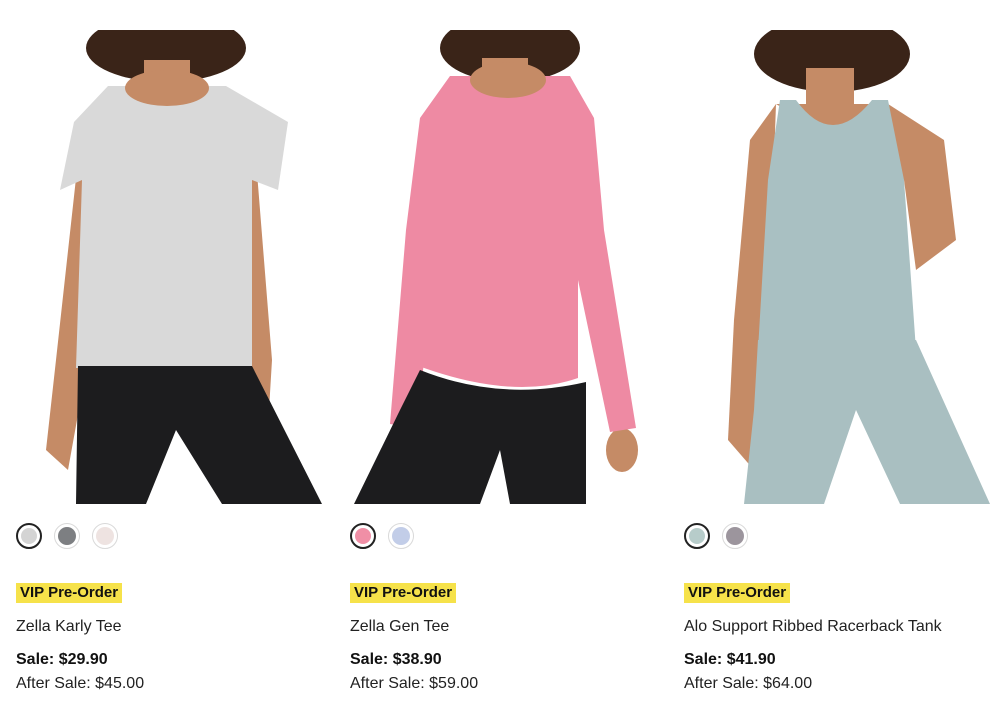 The width and height of the screenshot is (1000, 707). Describe the element at coordinates (730, 659) in the screenshot. I see `sale-price: Sale: $41.90` at that location.